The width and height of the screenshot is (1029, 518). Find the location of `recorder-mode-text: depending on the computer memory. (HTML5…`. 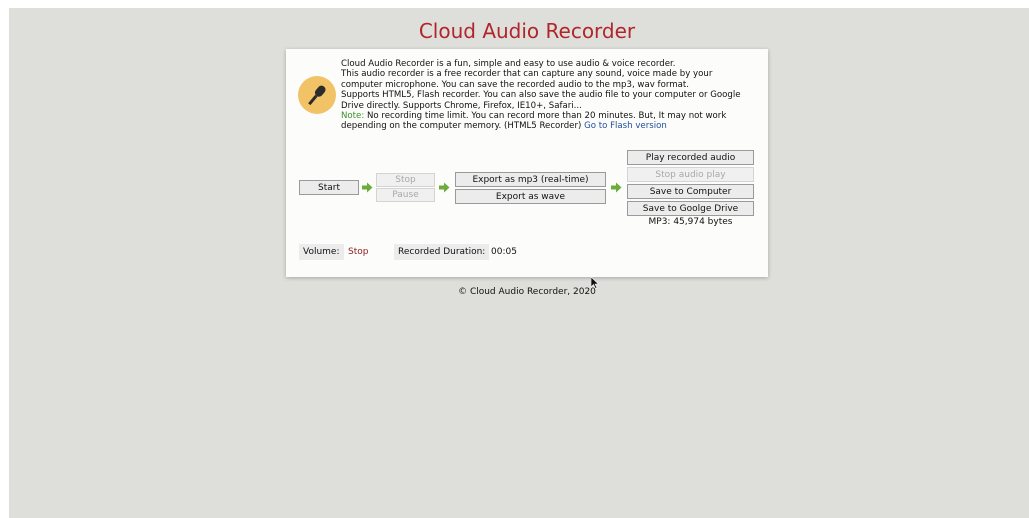

recorder-mode-text: depending on the computer memory. (HTML5… is located at coordinates (463, 126).